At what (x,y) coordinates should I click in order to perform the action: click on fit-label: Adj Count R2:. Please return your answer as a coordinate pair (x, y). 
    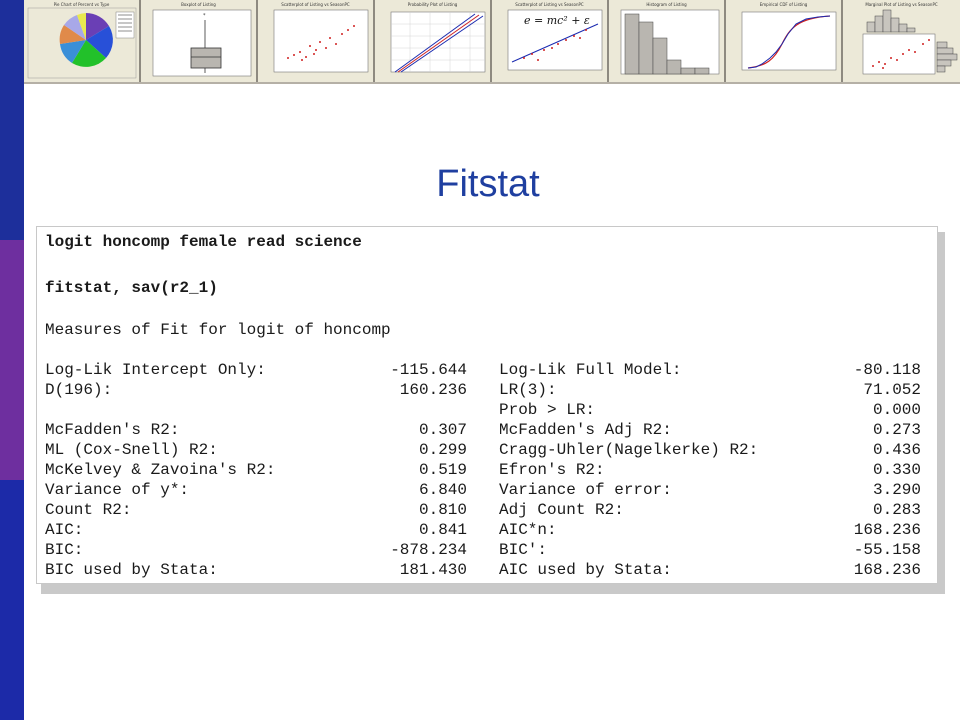
    Looking at the image, I should click on (561, 510).